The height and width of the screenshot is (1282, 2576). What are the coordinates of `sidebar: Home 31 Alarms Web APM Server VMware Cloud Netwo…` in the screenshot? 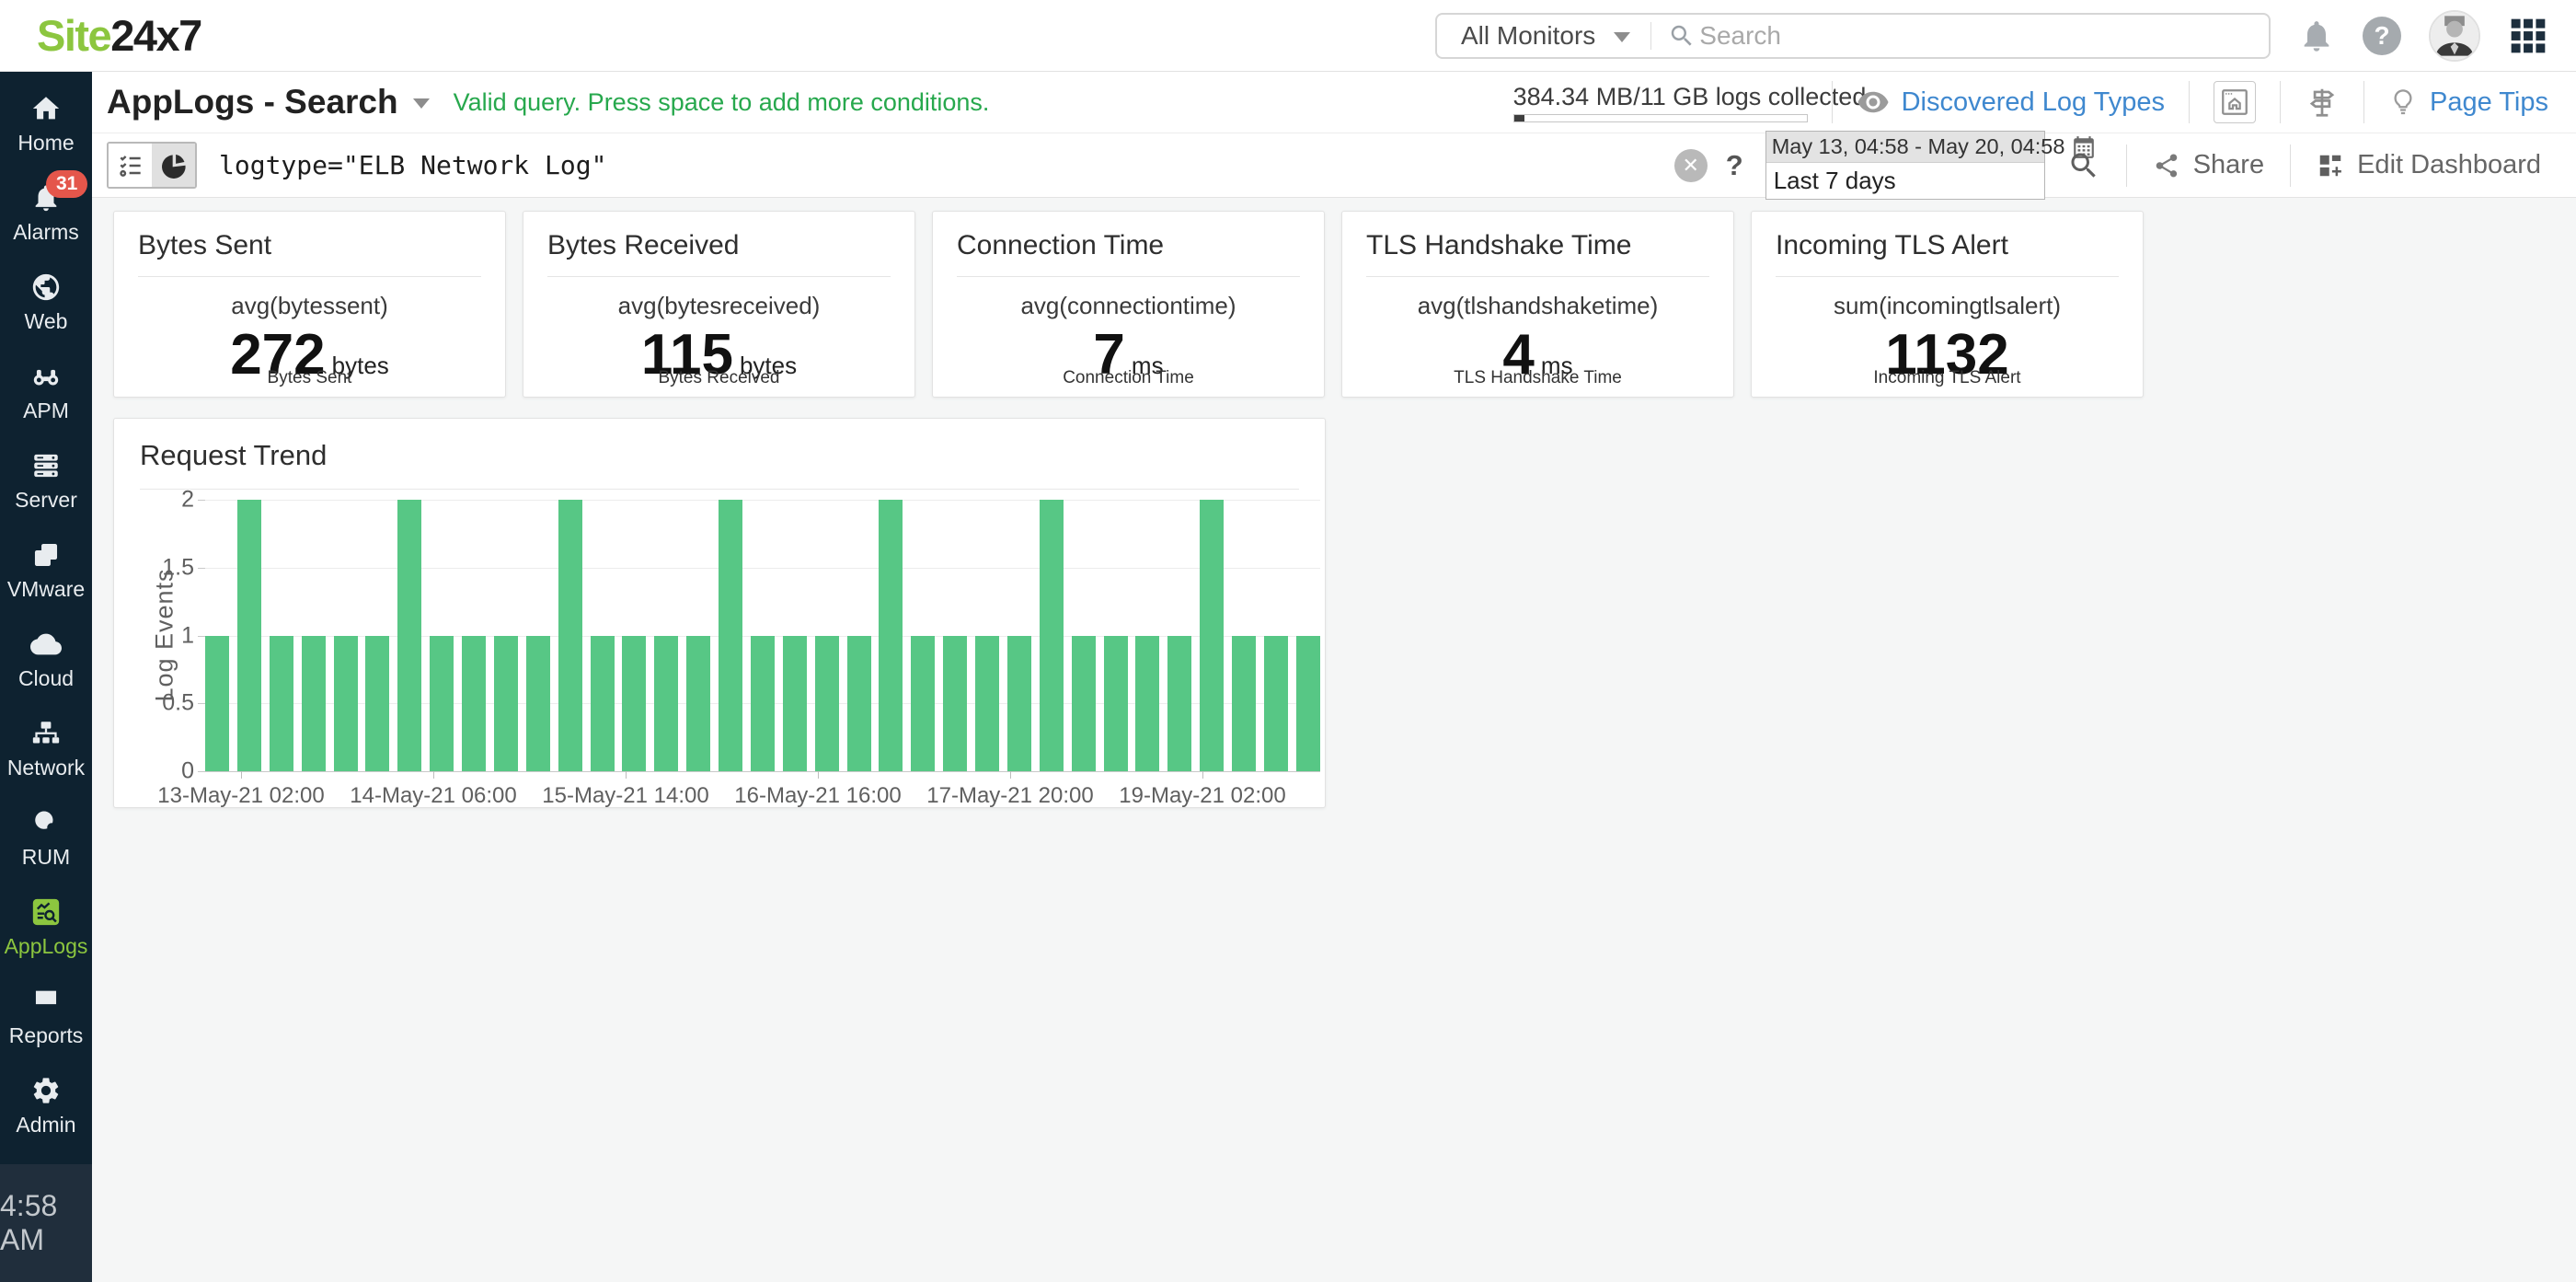 It's located at (46, 677).